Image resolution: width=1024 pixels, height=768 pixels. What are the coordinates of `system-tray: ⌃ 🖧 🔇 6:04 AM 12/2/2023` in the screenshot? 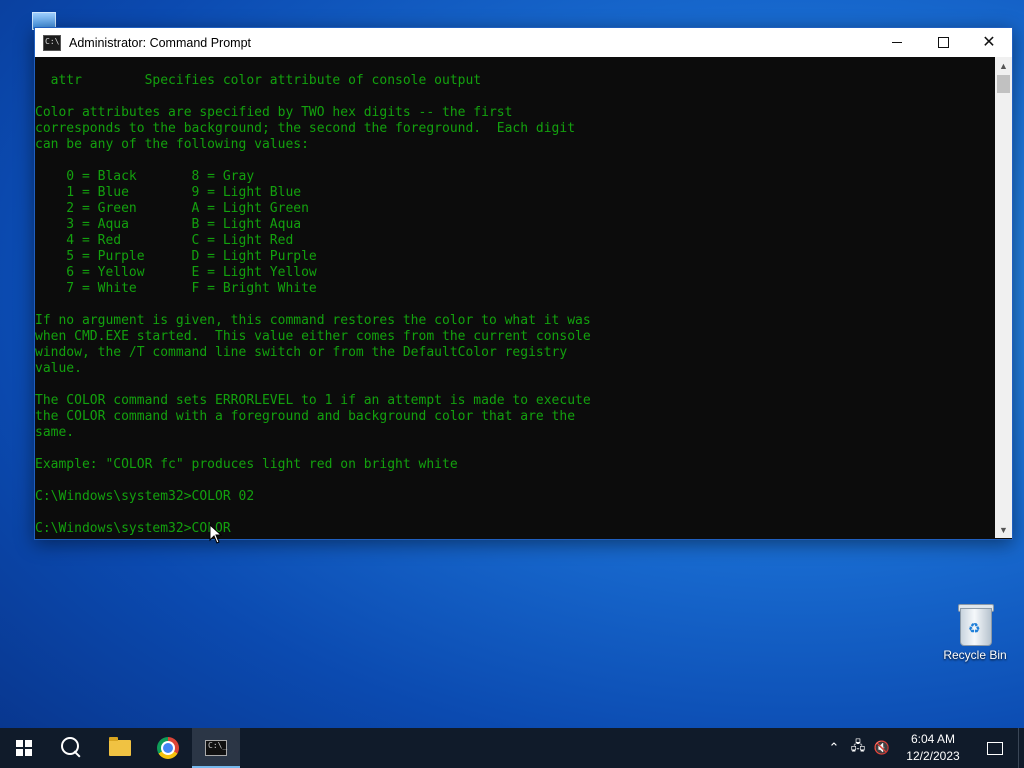 It's located at (923, 748).